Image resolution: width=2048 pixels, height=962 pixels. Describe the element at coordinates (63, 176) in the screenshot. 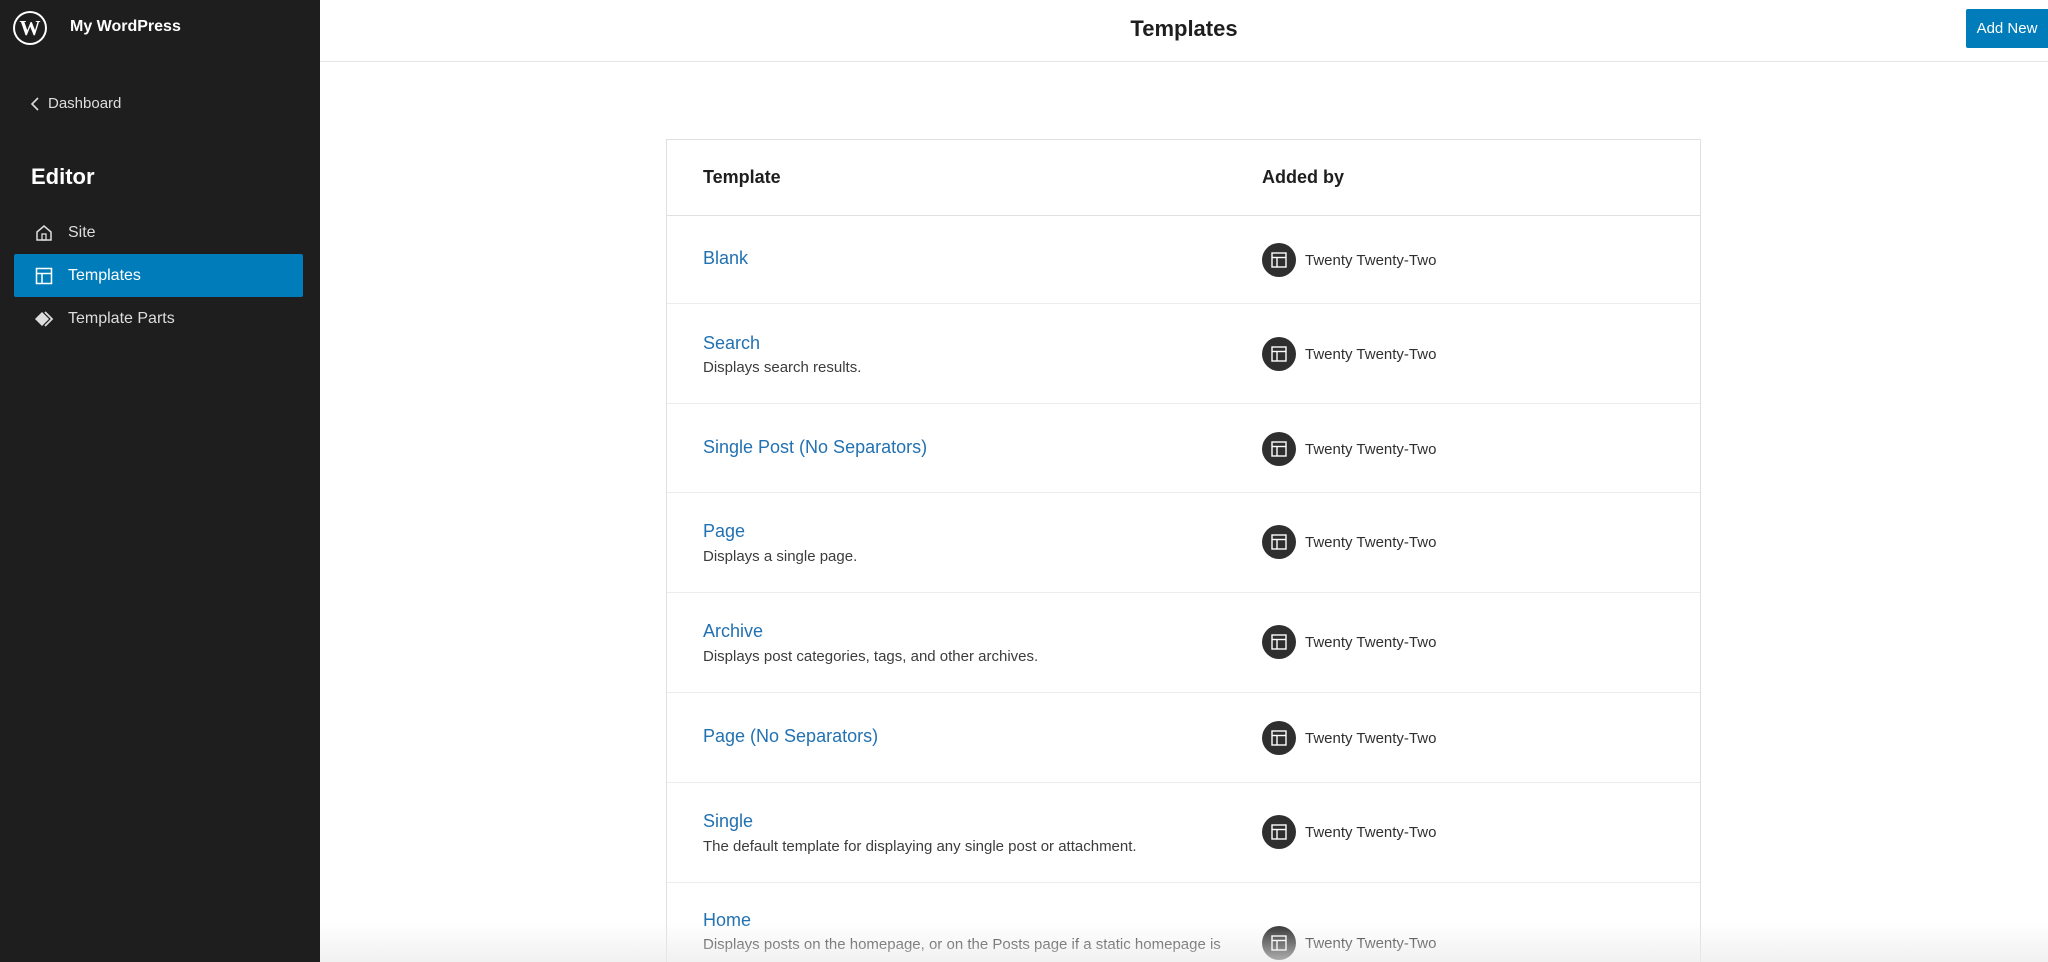

I see `sidebar-section-title: Editor` at that location.